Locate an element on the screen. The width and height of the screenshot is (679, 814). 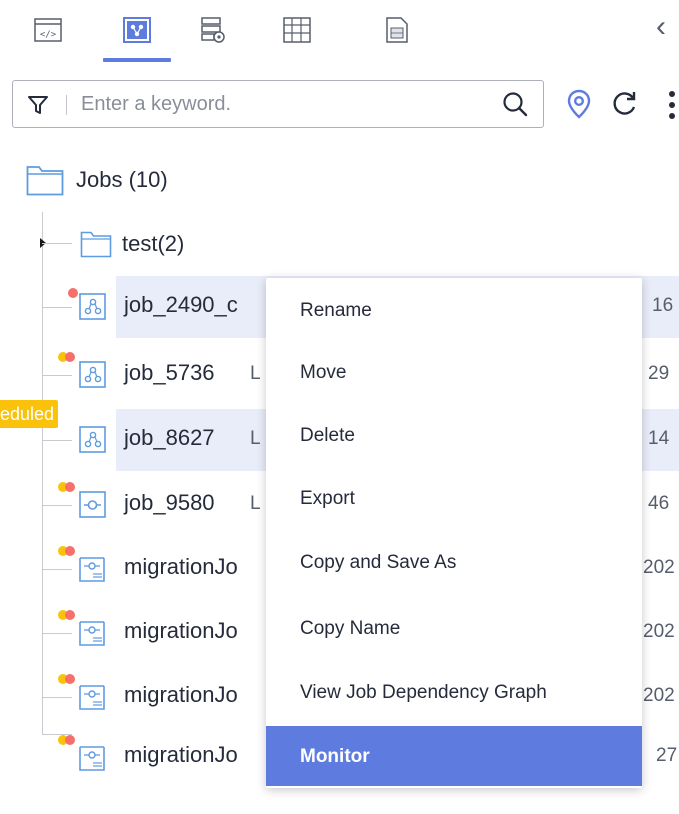
job-meta: 14 is located at coordinates (659, 438).